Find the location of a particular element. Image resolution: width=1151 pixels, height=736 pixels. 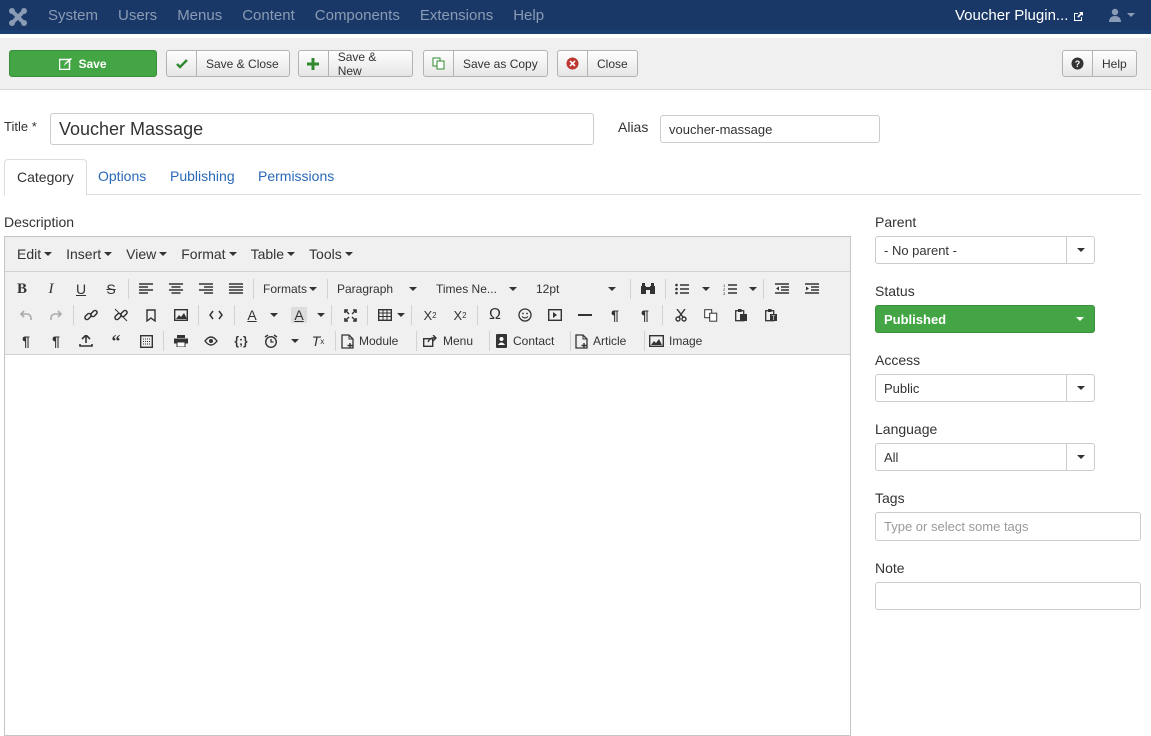

unlink-icon is located at coordinates (121, 315).